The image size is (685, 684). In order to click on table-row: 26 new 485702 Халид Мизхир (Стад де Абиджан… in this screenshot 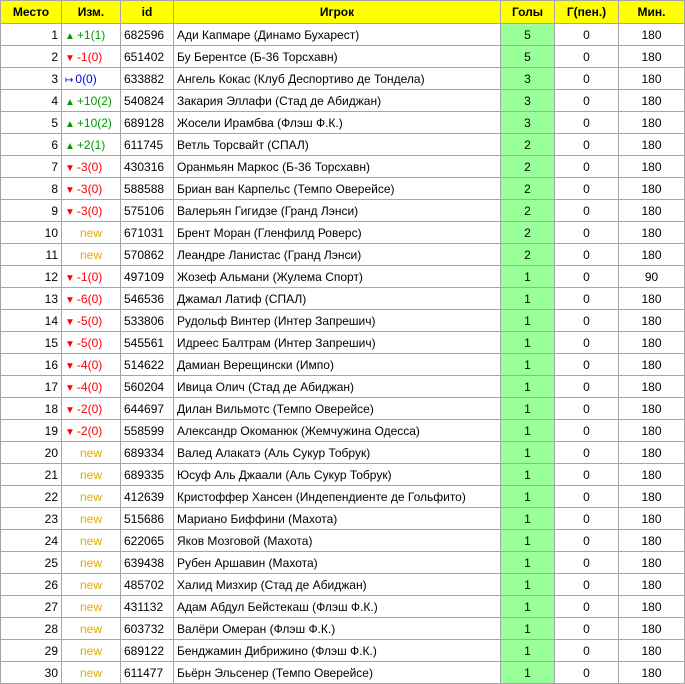, I will do `click(342, 584)`.